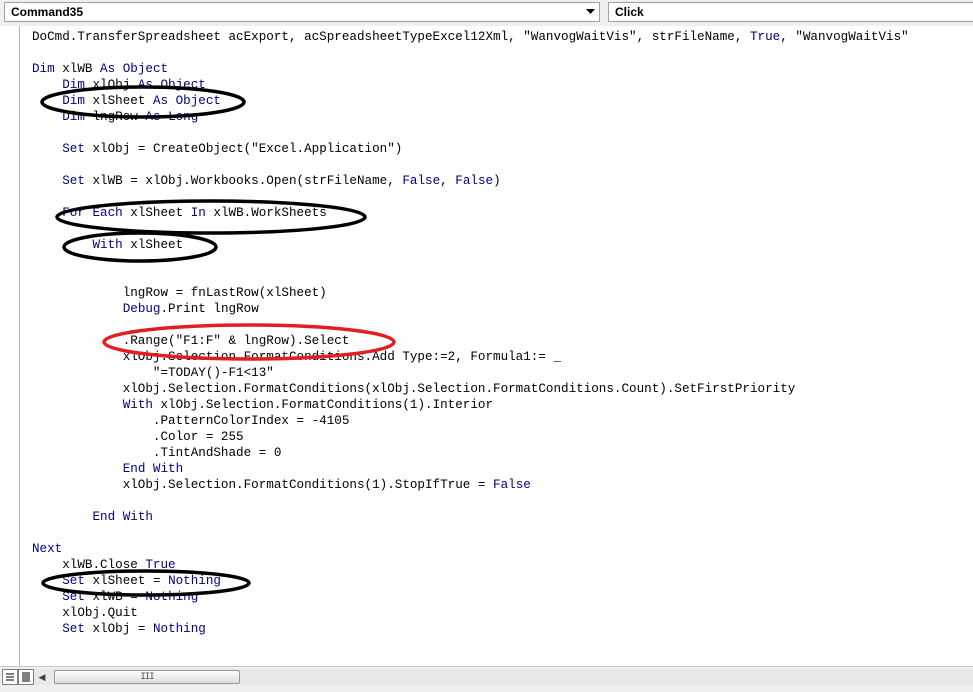 The height and width of the screenshot is (692, 973). Describe the element at coordinates (470, 565) in the screenshot. I see `code-line: xlWB.Close True` at that location.